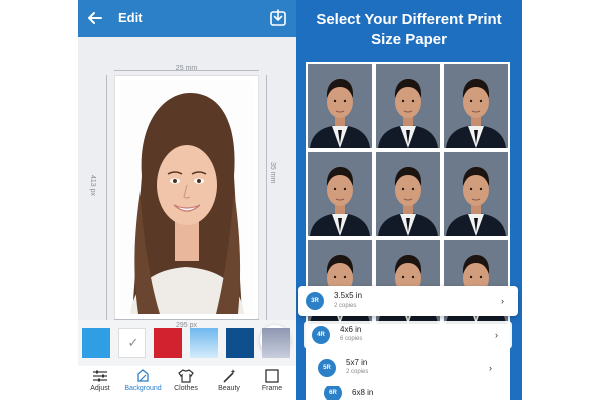 The image size is (600, 400). What do you see at coordinates (204, 343) in the screenshot?
I see `swatch-gradient-blue` at bounding box center [204, 343].